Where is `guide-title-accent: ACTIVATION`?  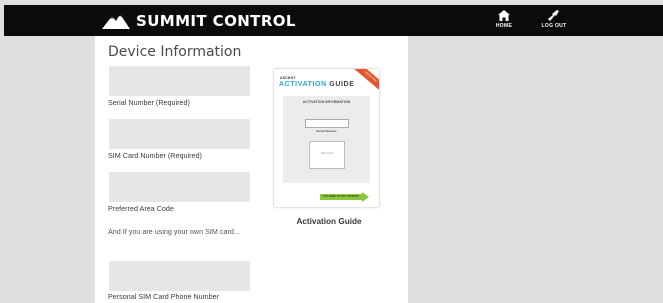
guide-title-accent: ACTIVATION is located at coordinates (303, 84).